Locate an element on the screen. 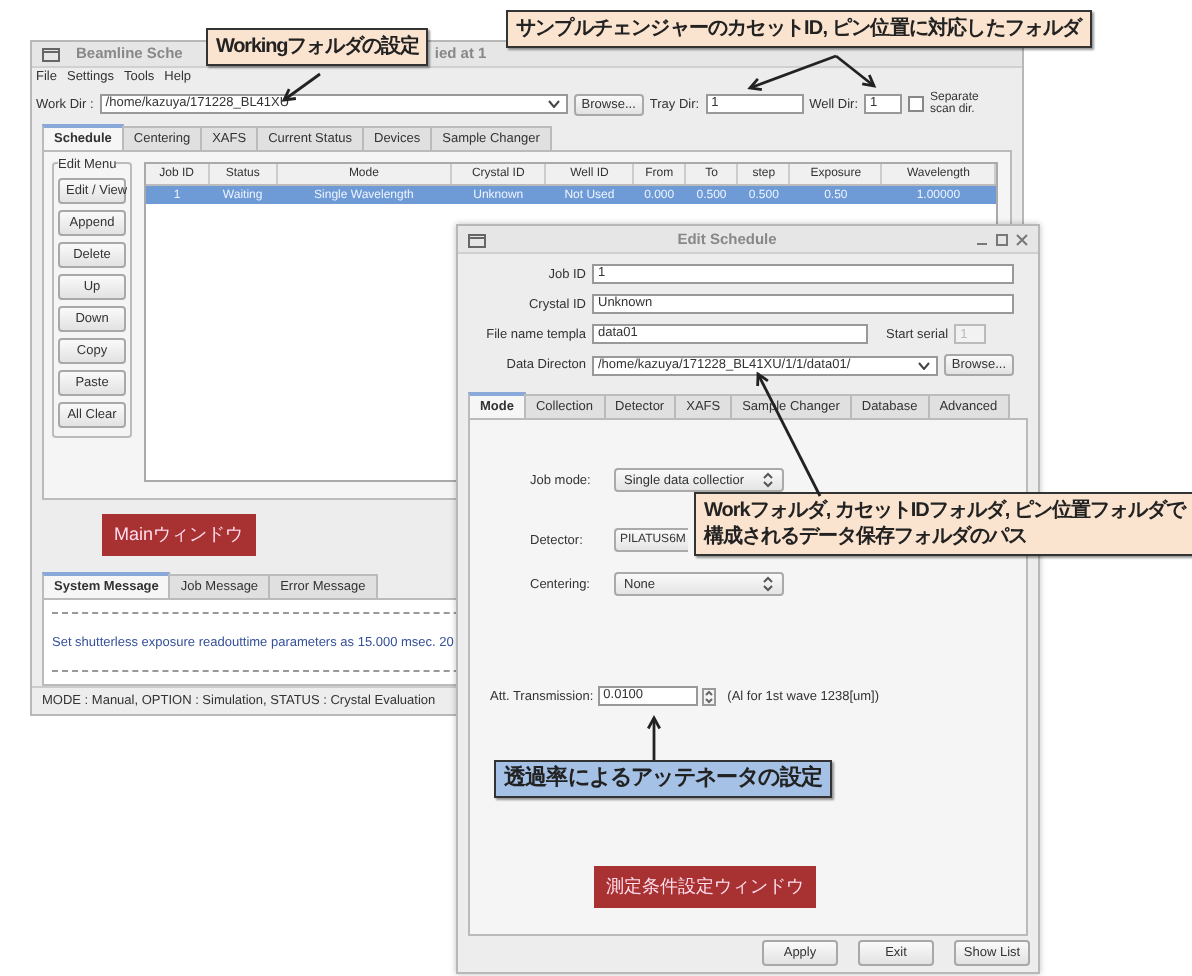  checkbox is located at coordinates (916, 104).